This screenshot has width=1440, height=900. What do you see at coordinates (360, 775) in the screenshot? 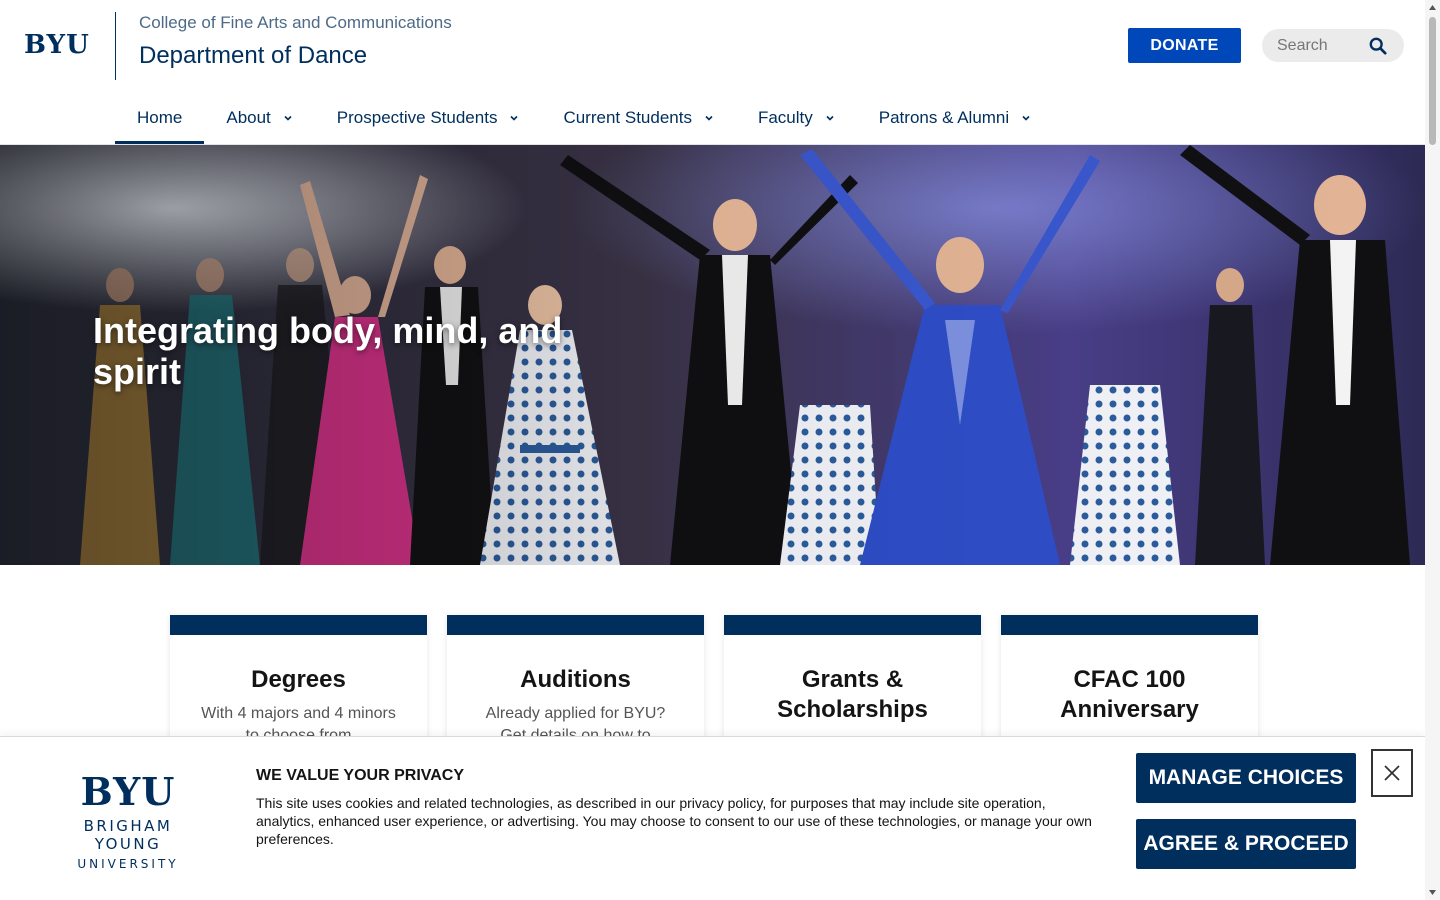
I see `privacy-heading: WE VALUE YOUR PRIVACY` at bounding box center [360, 775].